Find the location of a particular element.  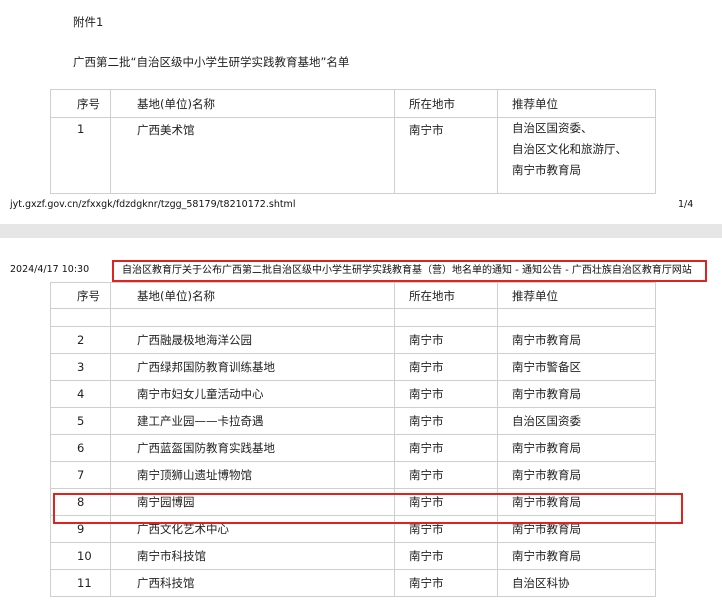

table-row: 6 广西蓝盔国防教育实践基地 南宁市 南宁市教育局 is located at coordinates (353, 448).